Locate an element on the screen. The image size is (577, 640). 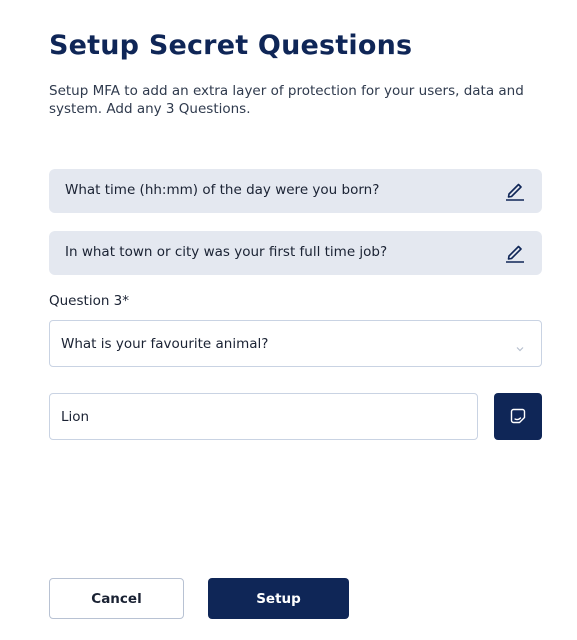
question-3-select: What is your favourite animal? is located at coordinates (295, 343).